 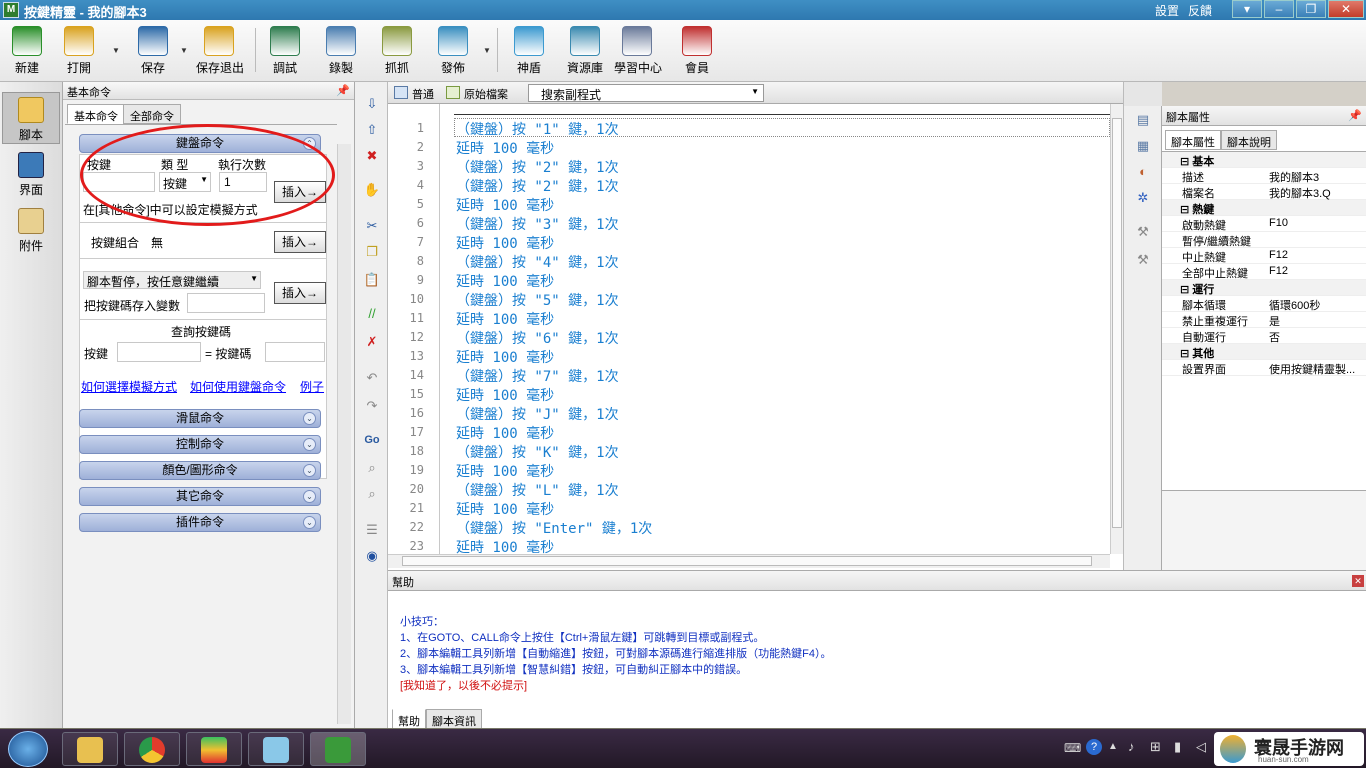 I want to click on restore-icon: ❐, so click(x=1311, y=9).